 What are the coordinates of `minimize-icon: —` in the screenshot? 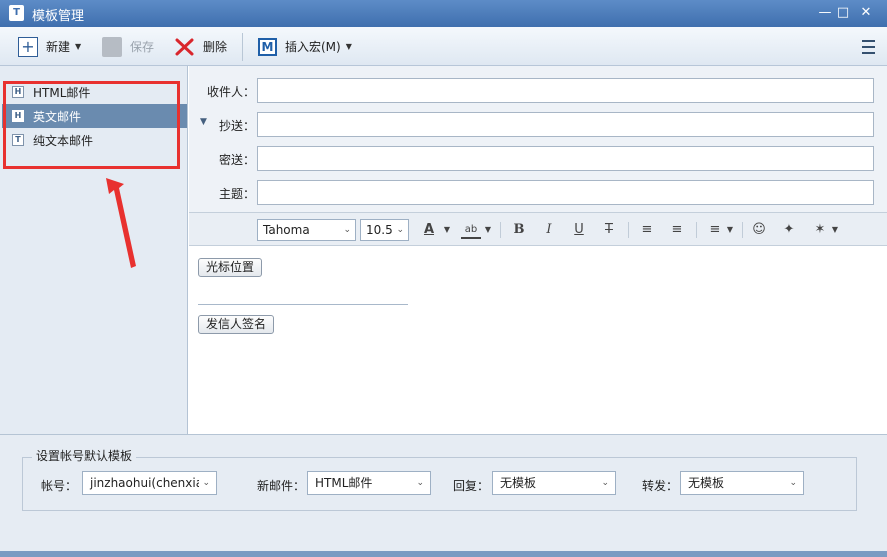 It's located at (825, 13).